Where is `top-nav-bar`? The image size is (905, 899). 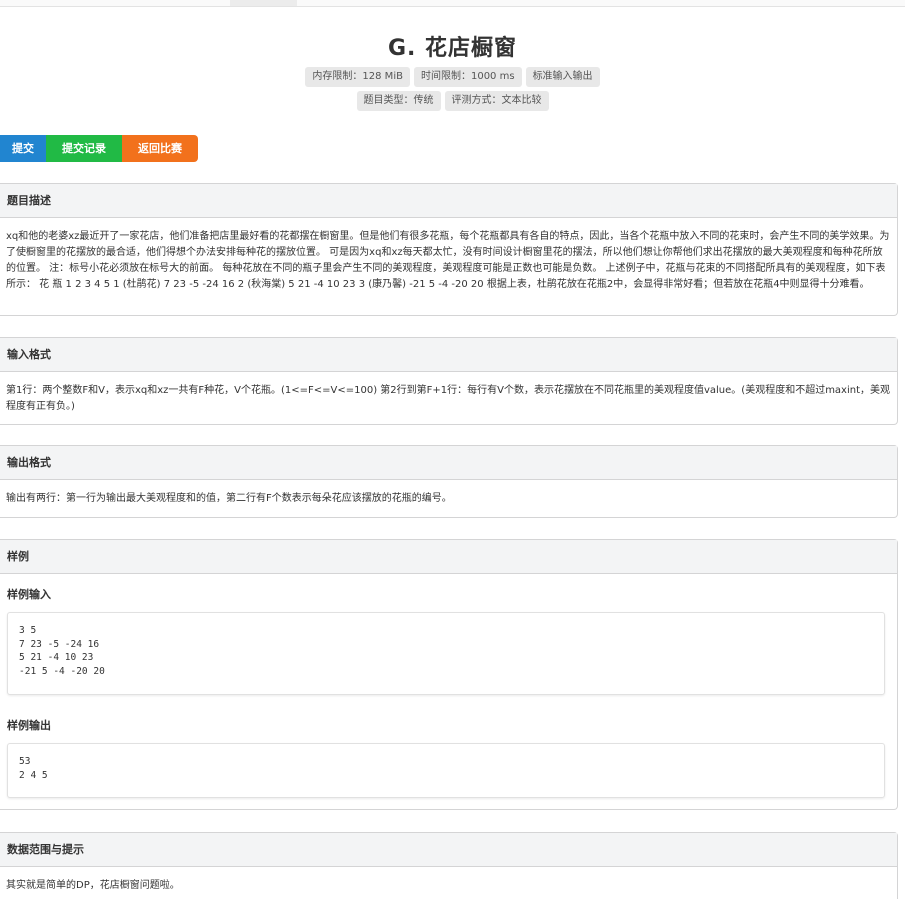 top-nav-bar is located at coordinates (452, 3).